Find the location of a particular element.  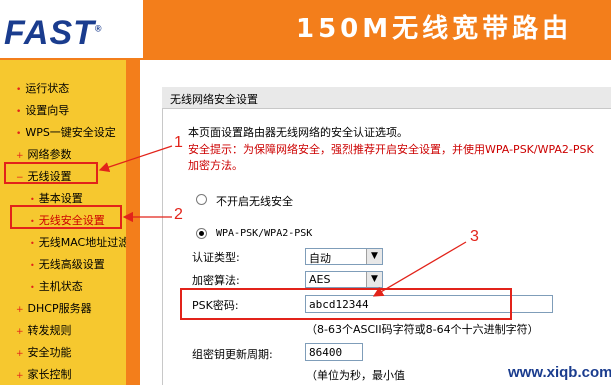

sidebar-item-security: + 安全功能 is located at coordinates (44, 352).